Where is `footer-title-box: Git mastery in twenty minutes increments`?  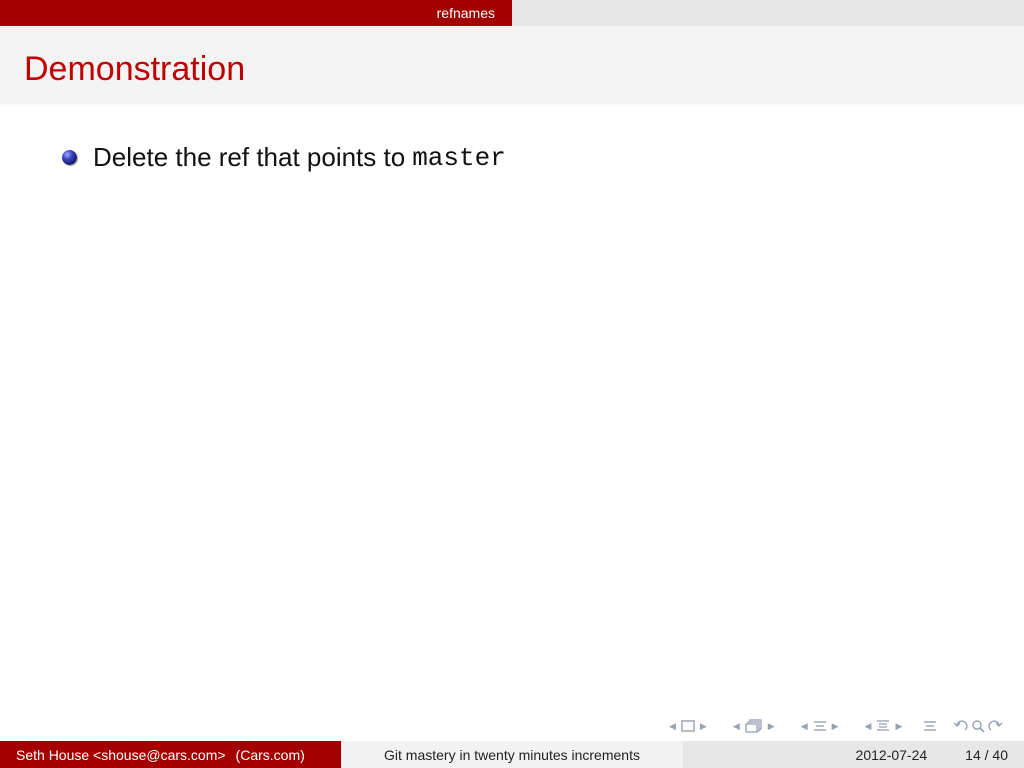
footer-title-box: Git mastery in twenty minutes increments is located at coordinates (512, 754).